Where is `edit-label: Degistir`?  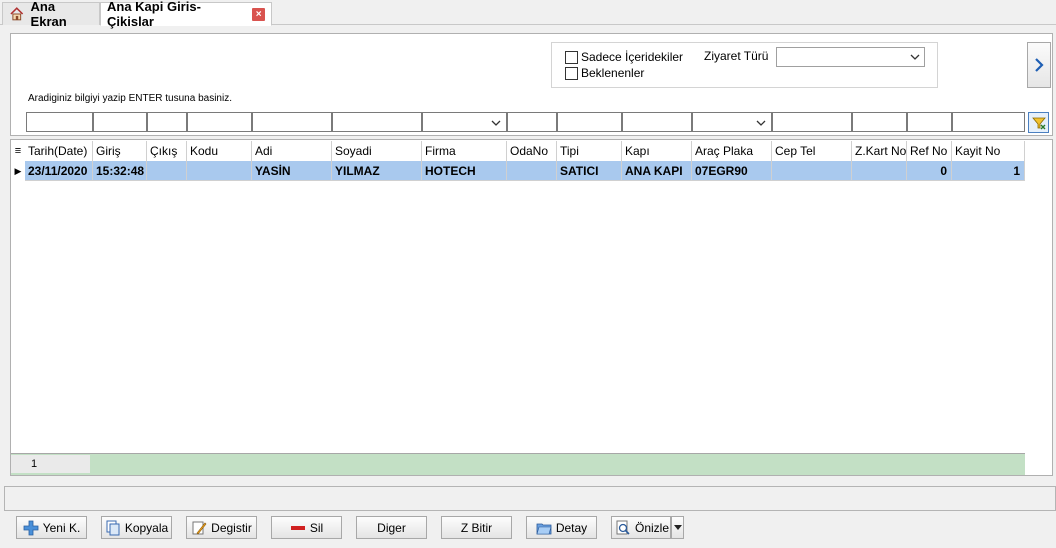
edit-label: Degistir is located at coordinates (231, 527).